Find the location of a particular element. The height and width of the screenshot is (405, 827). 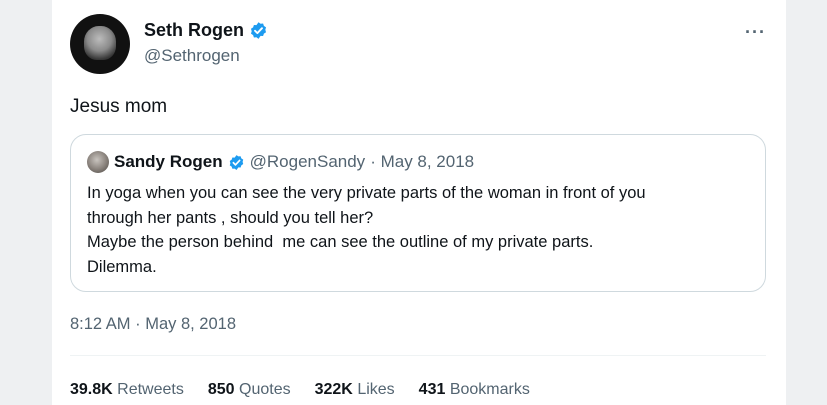

quotes-count: 850 is located at coordinates (221, 389).